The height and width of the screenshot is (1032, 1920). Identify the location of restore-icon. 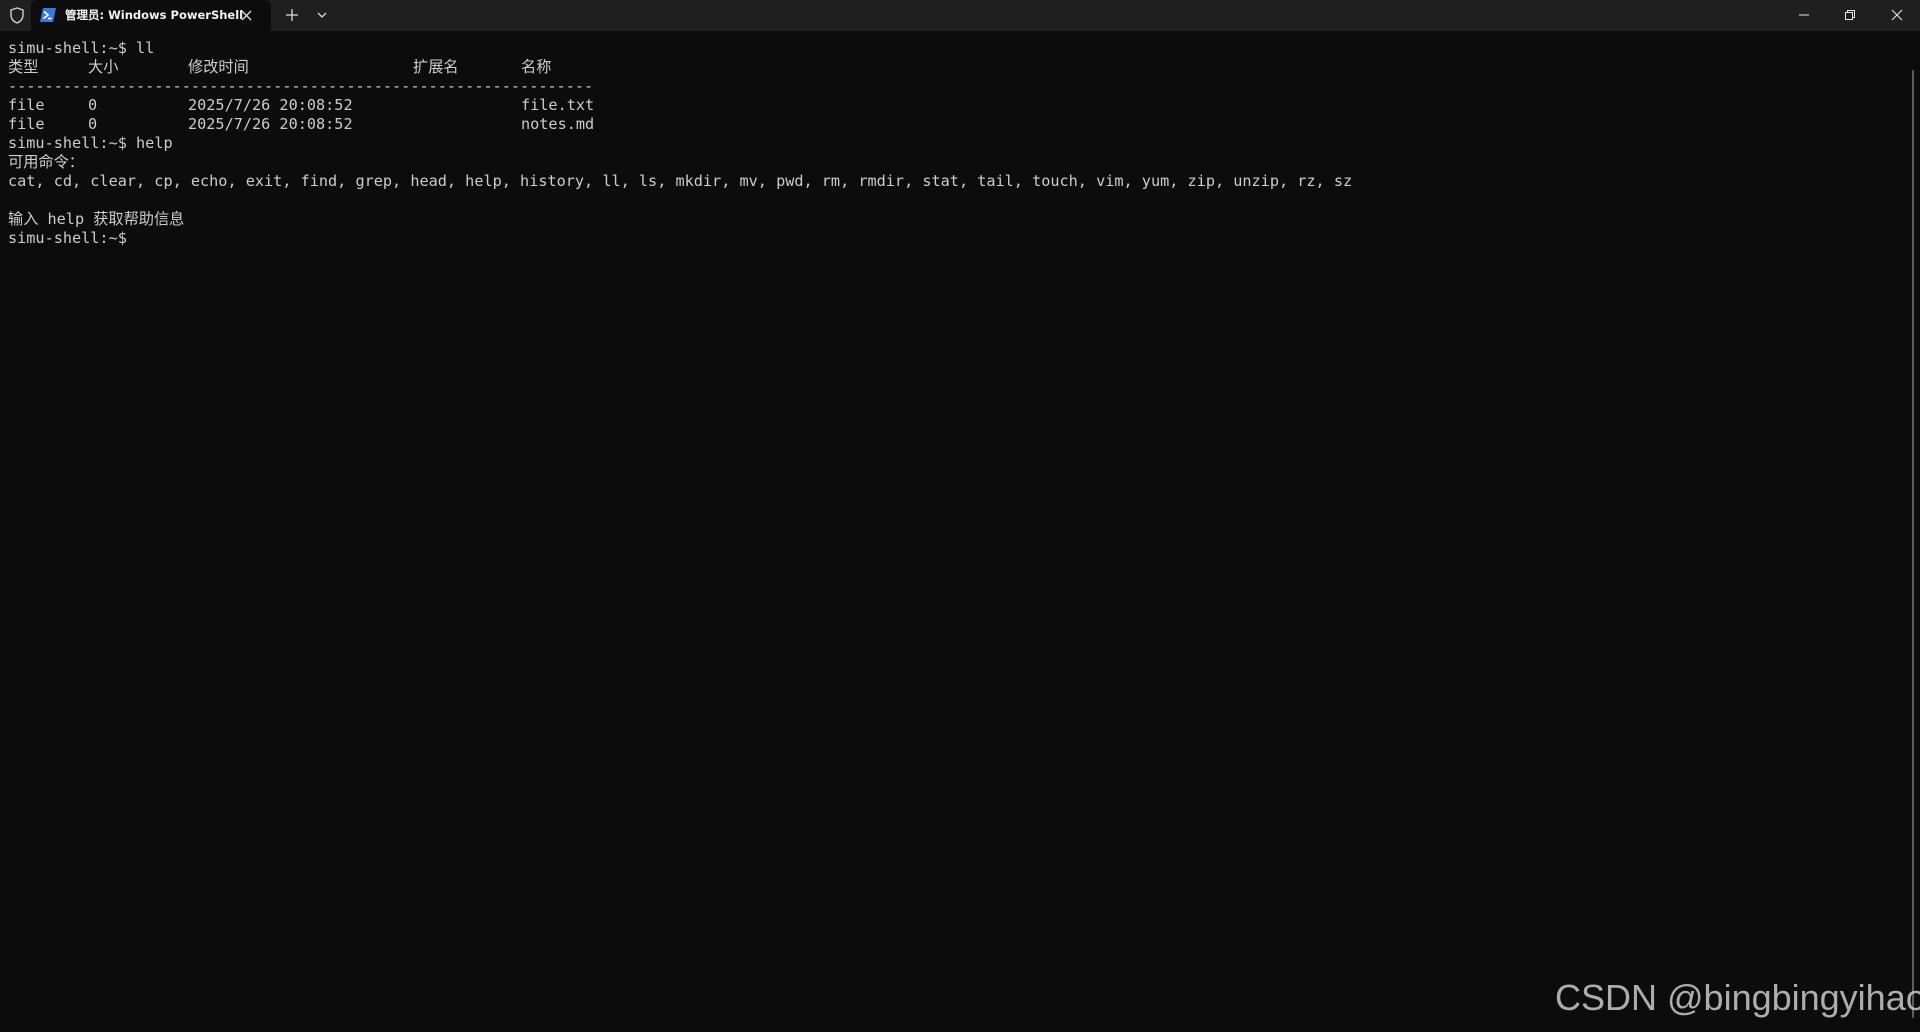
(1850, 15).